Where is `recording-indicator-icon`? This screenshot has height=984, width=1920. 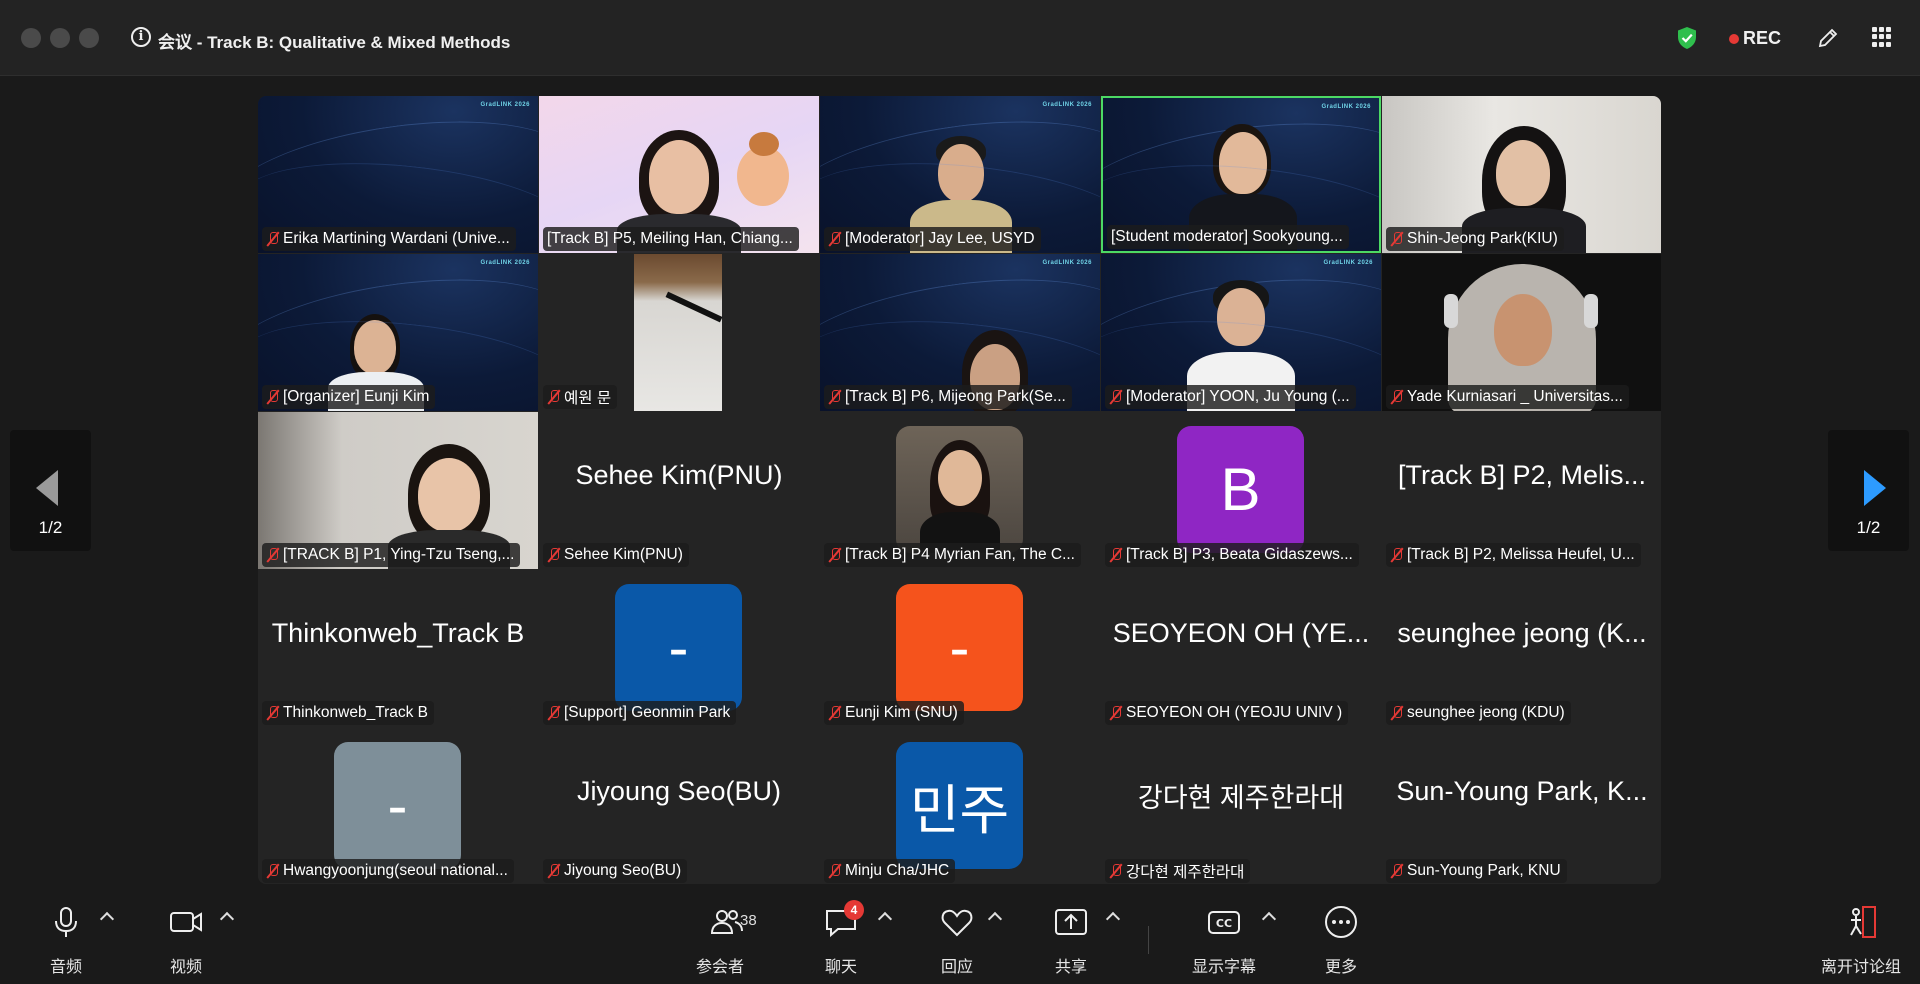
recording-indicator-icon is located at coordinates (1734, 39).